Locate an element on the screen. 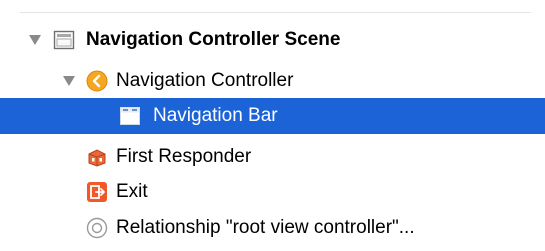  navigation-controller-icon is located at coordinates (97, 81).